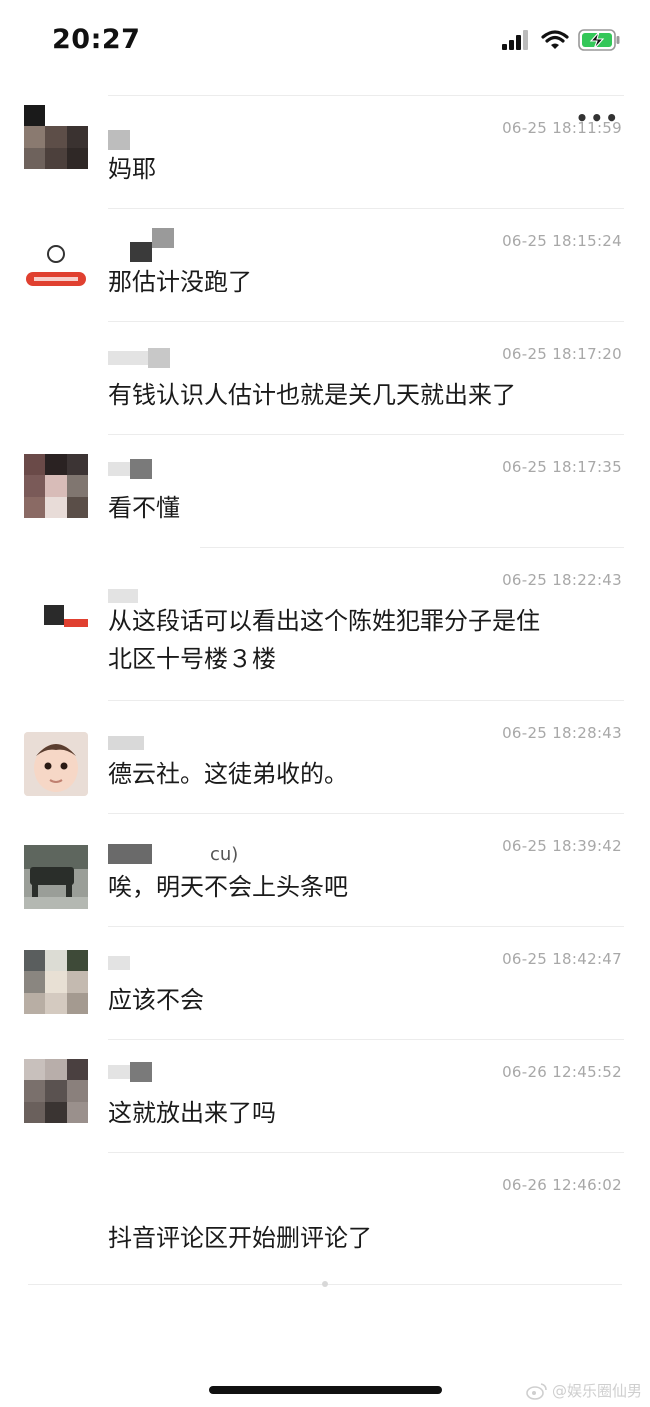  Describe the element at coordinates (562, 354) in the screenshot. I see `timestamp: 06-25 18:17:20` at that location.